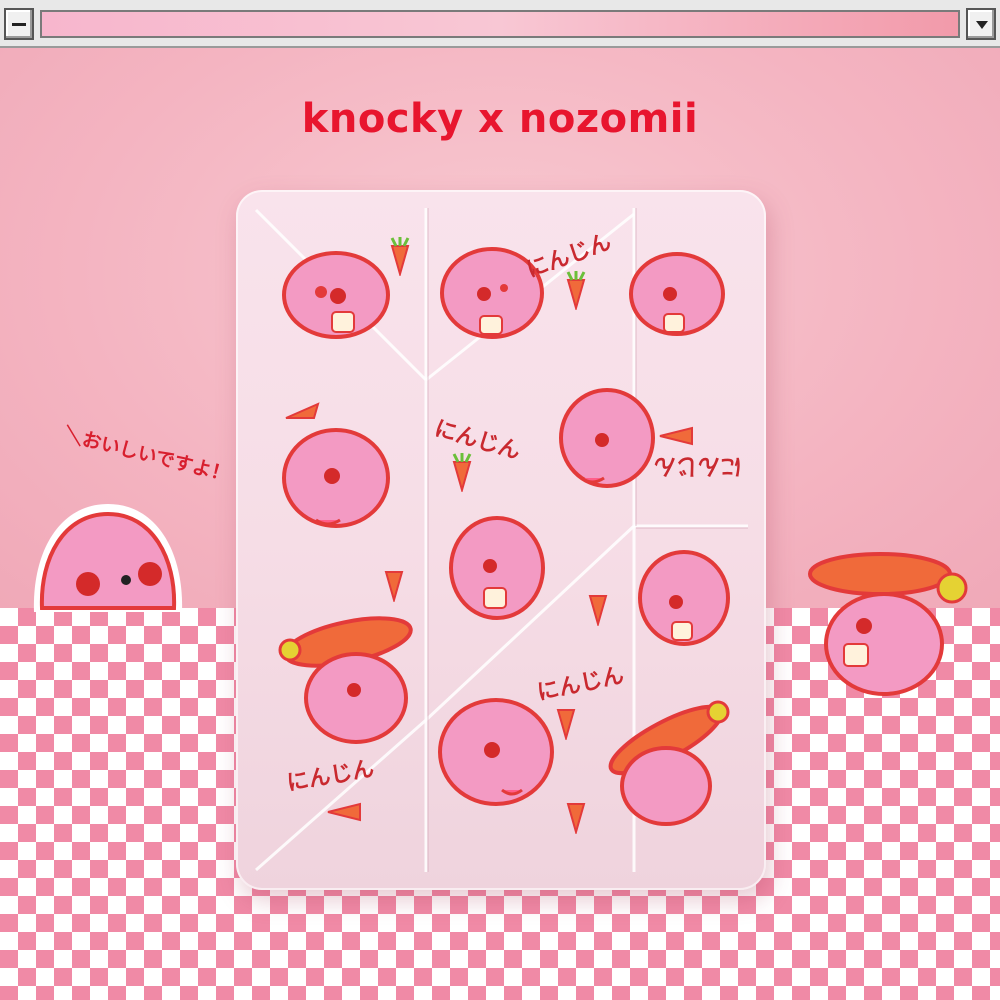 Image resolution: width=1000 pixels, height=1000 pixels. I want to click on minimize-icon, so click(19, 24).